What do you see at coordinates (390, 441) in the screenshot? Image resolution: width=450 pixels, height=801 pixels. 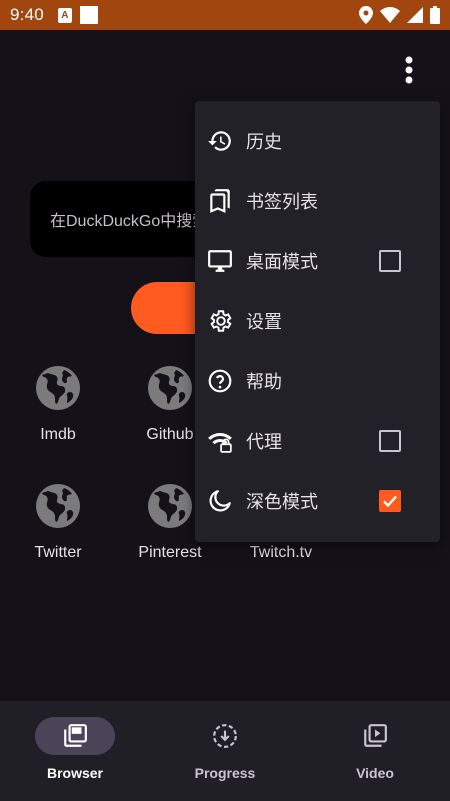 I see `proxy-checkbox` at bounding box center [390, 441].